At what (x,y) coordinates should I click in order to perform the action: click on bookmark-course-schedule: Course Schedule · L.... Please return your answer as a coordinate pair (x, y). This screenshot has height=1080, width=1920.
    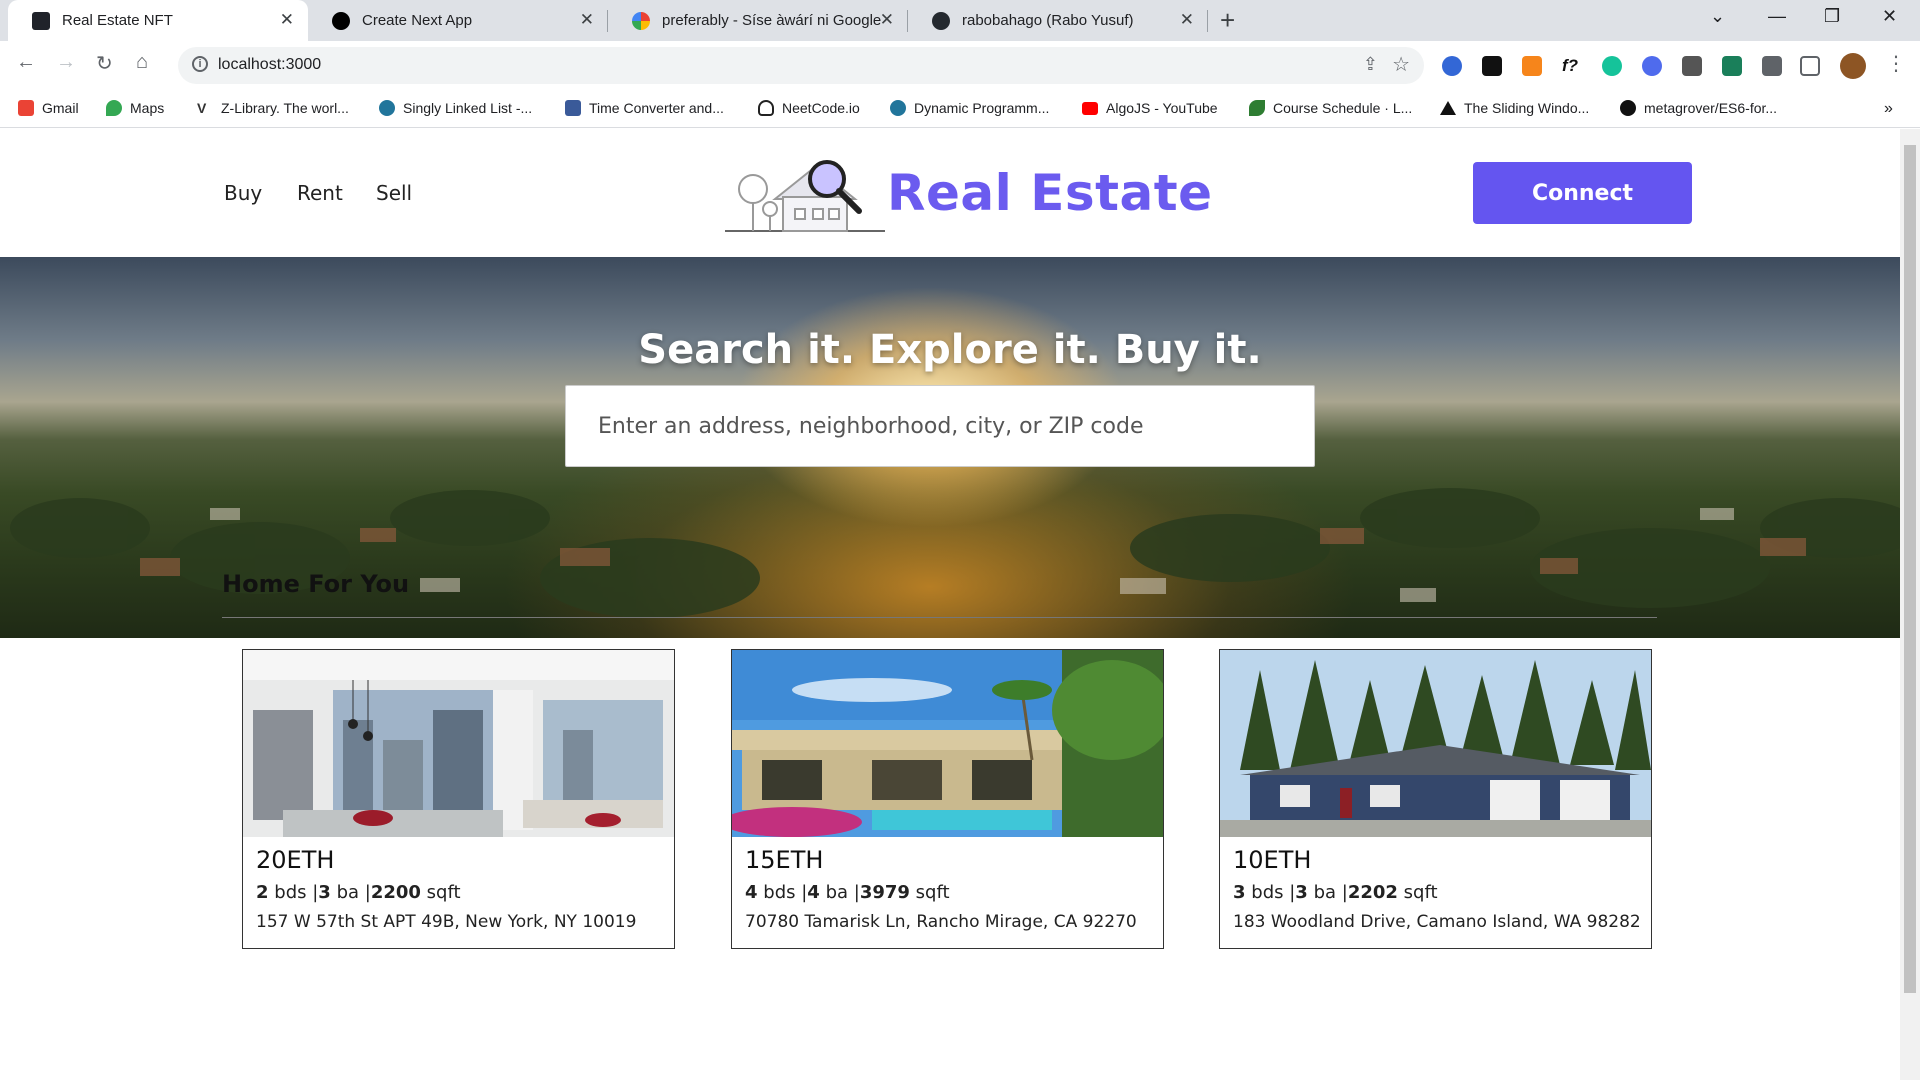
    Looking at the image, I should click on (1330, 108).